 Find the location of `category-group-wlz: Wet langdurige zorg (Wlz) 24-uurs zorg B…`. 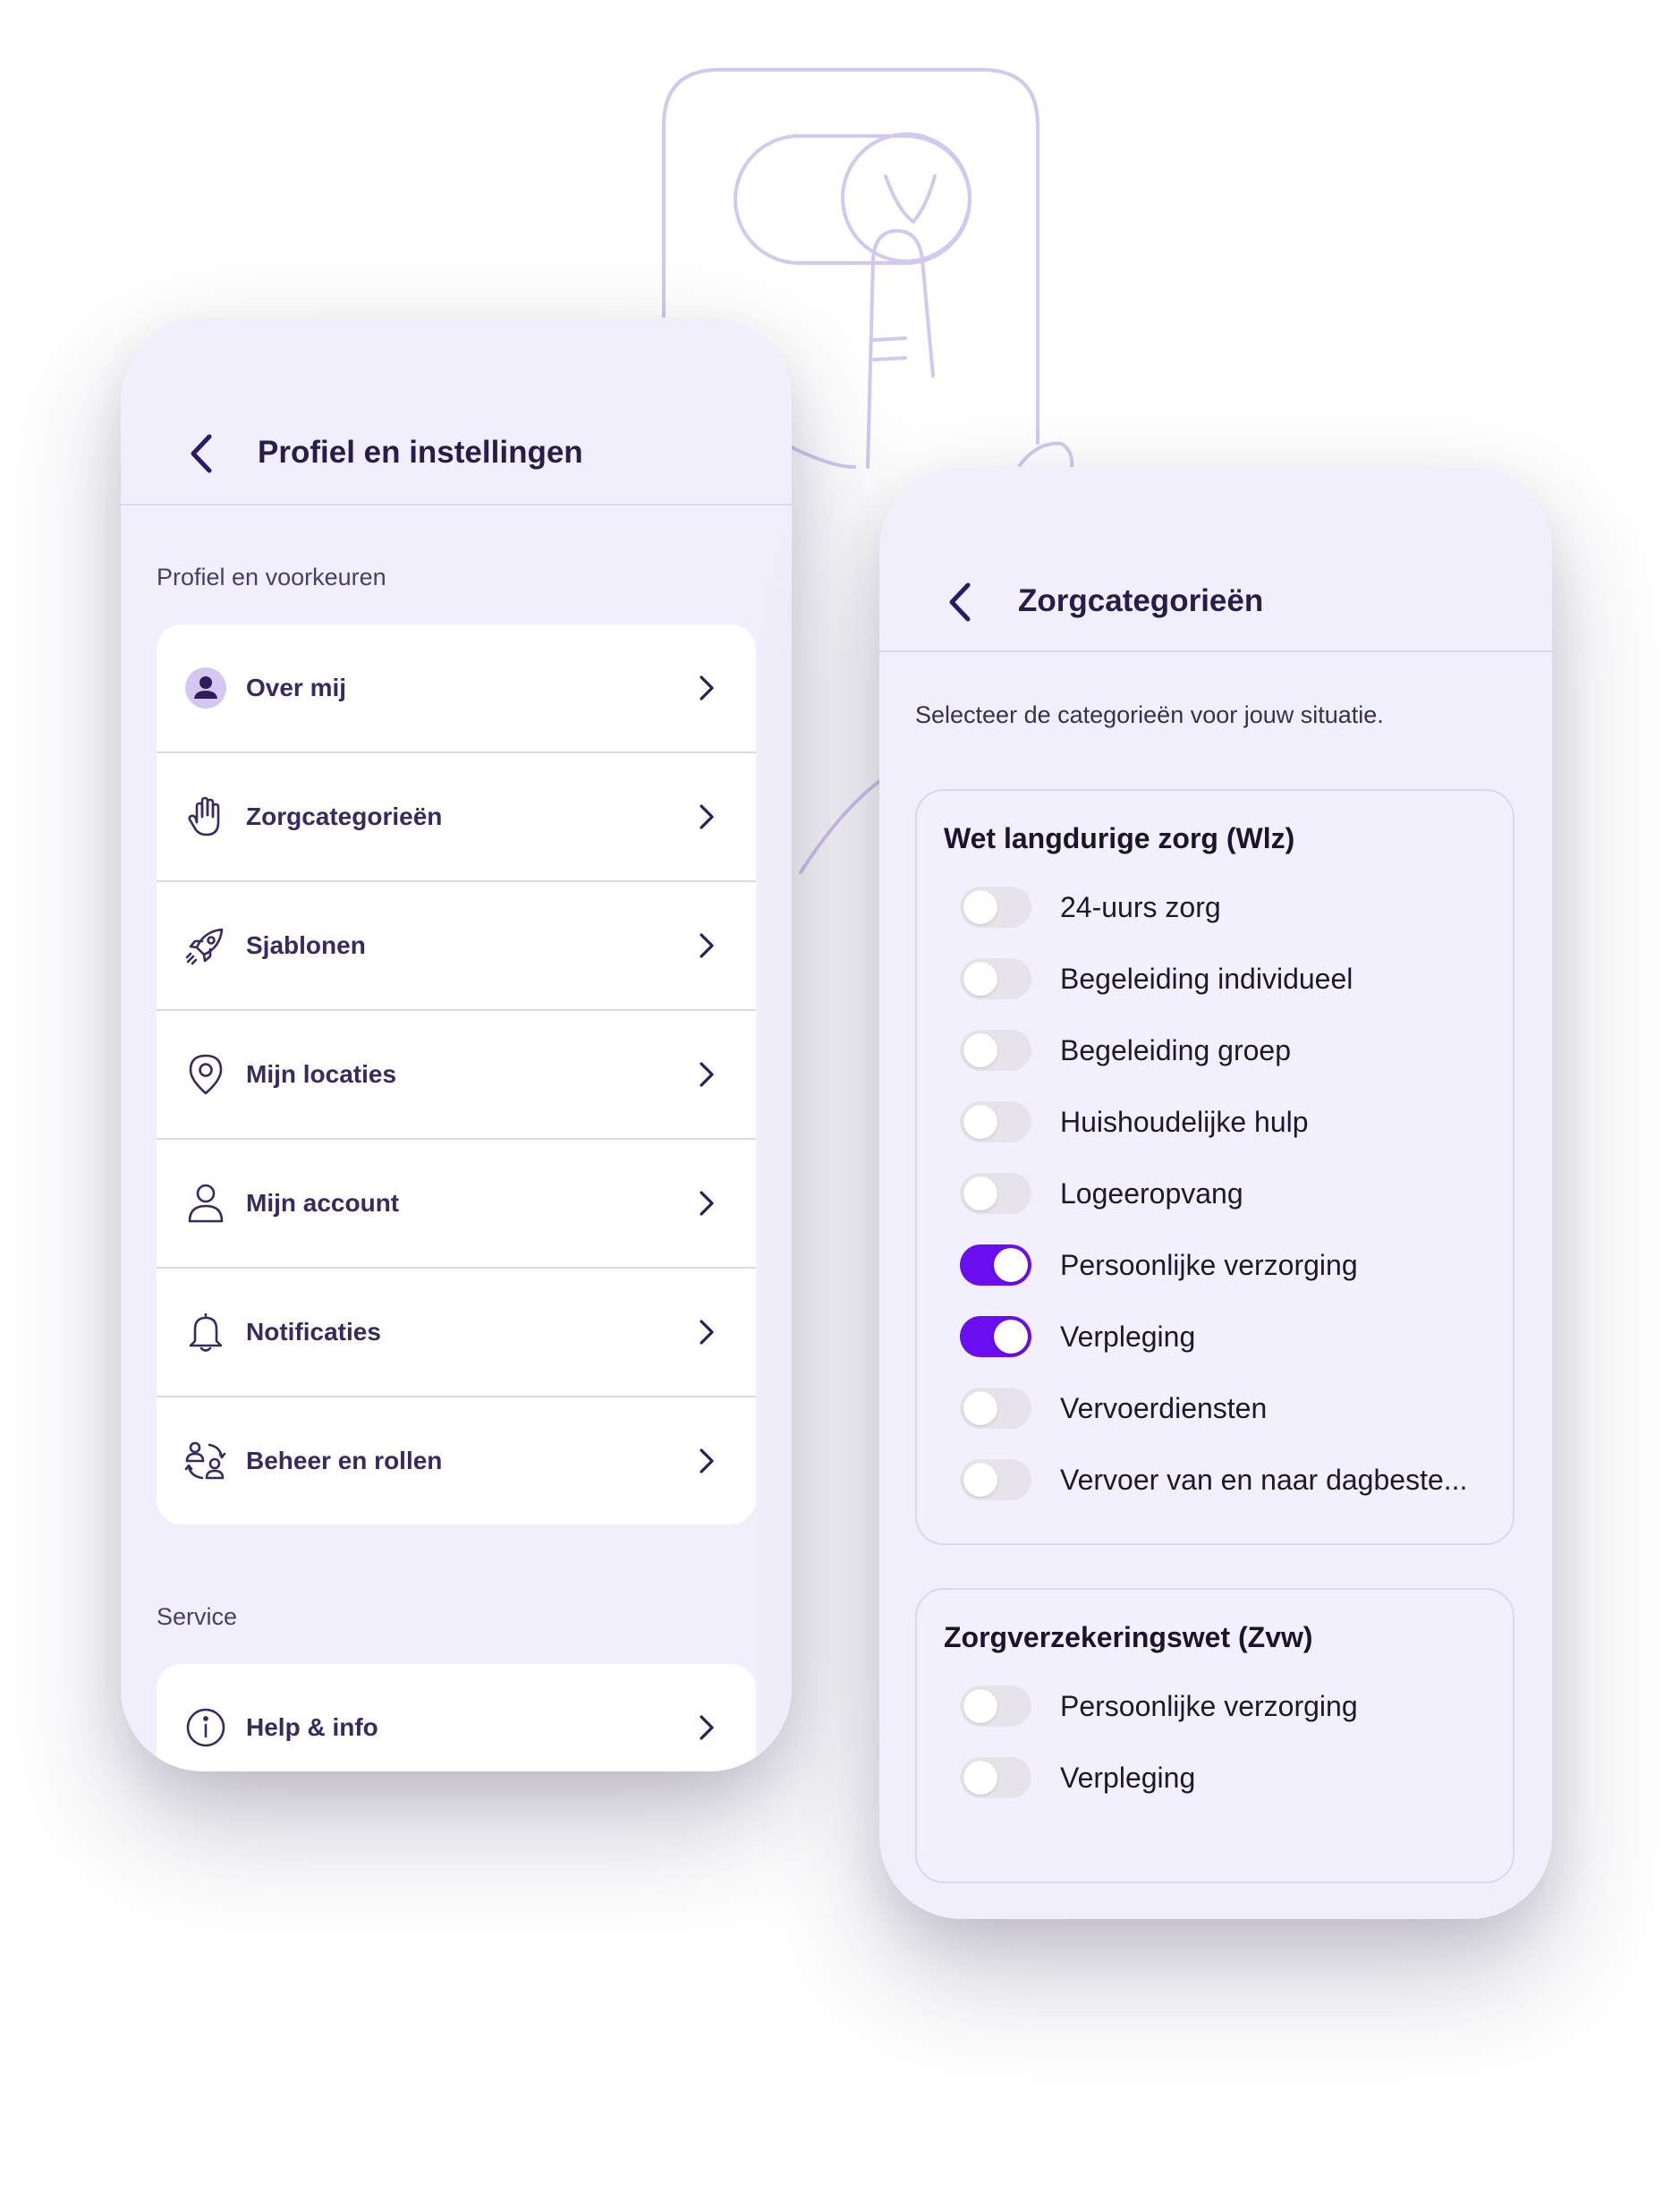

category-group-wlz: Wet langdurige zorg (Wlz) 24-uurs zorg B… is located at coordinates (1215, 1167).